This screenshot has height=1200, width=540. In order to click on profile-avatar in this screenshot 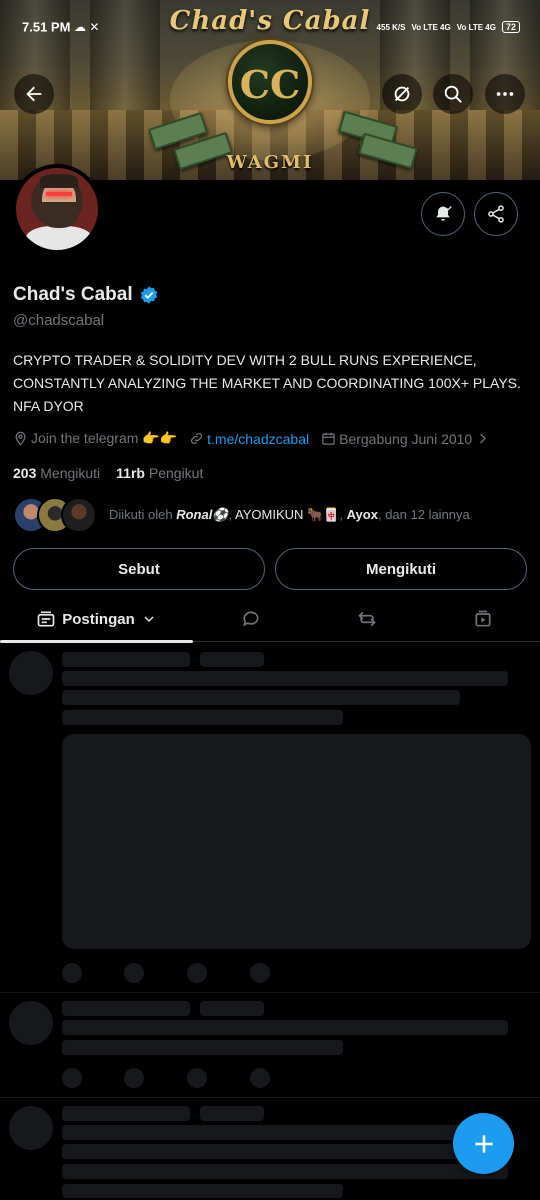, I will do `click(57, 209)`.